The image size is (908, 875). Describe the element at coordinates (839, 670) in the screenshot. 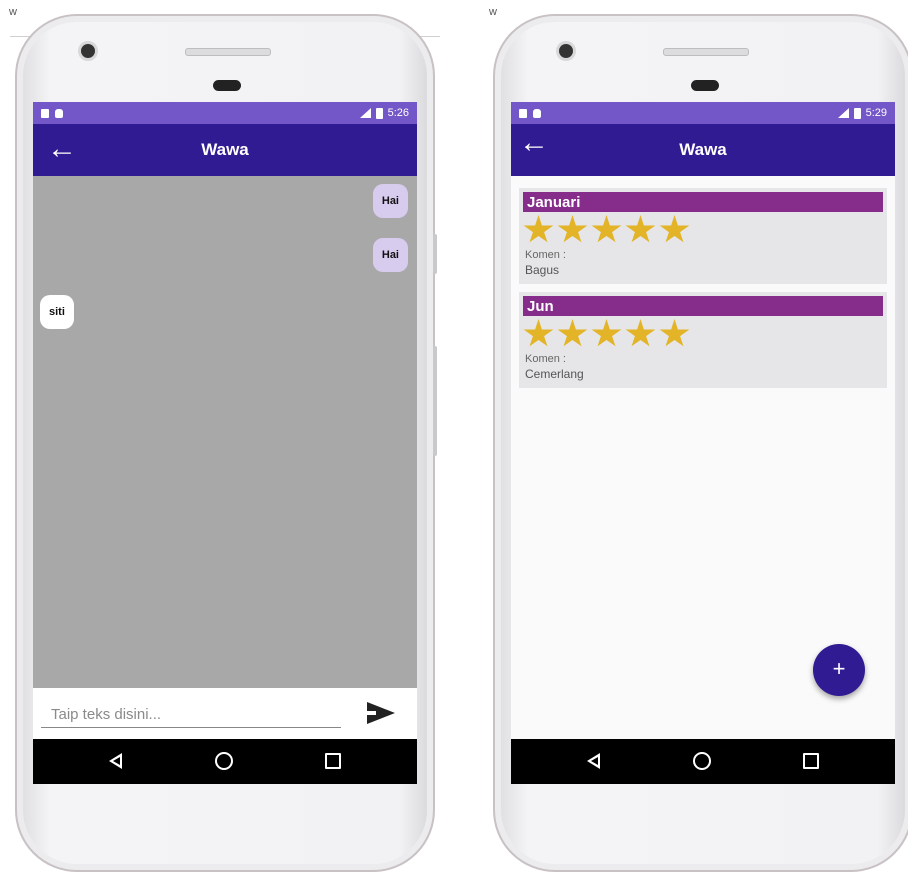

I see `add-review-button: +` at that location.